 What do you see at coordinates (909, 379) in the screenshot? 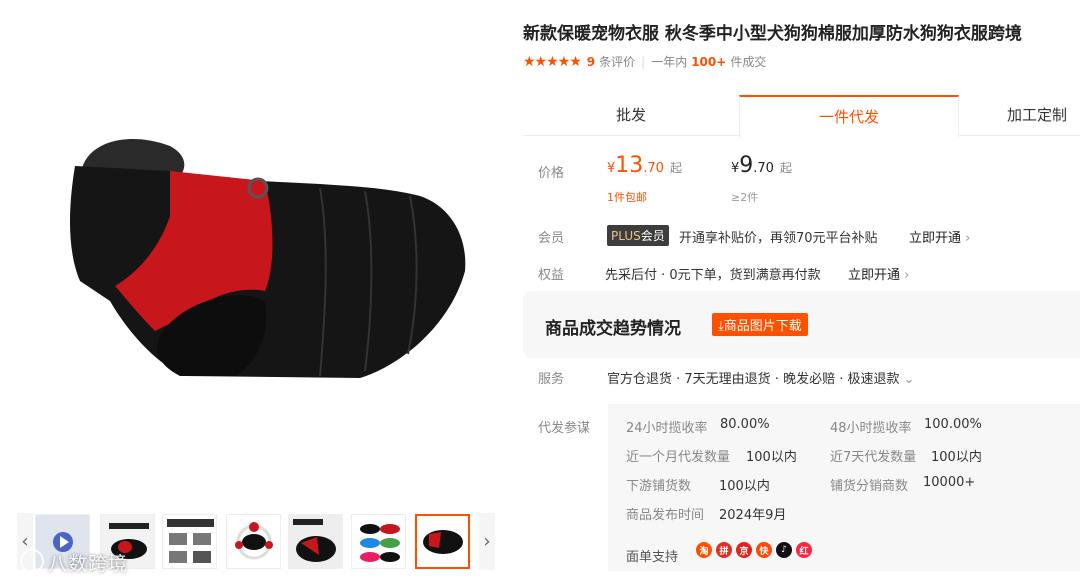
I see `chevron-down-icon: ⌄` at bounding box center [909, 379].